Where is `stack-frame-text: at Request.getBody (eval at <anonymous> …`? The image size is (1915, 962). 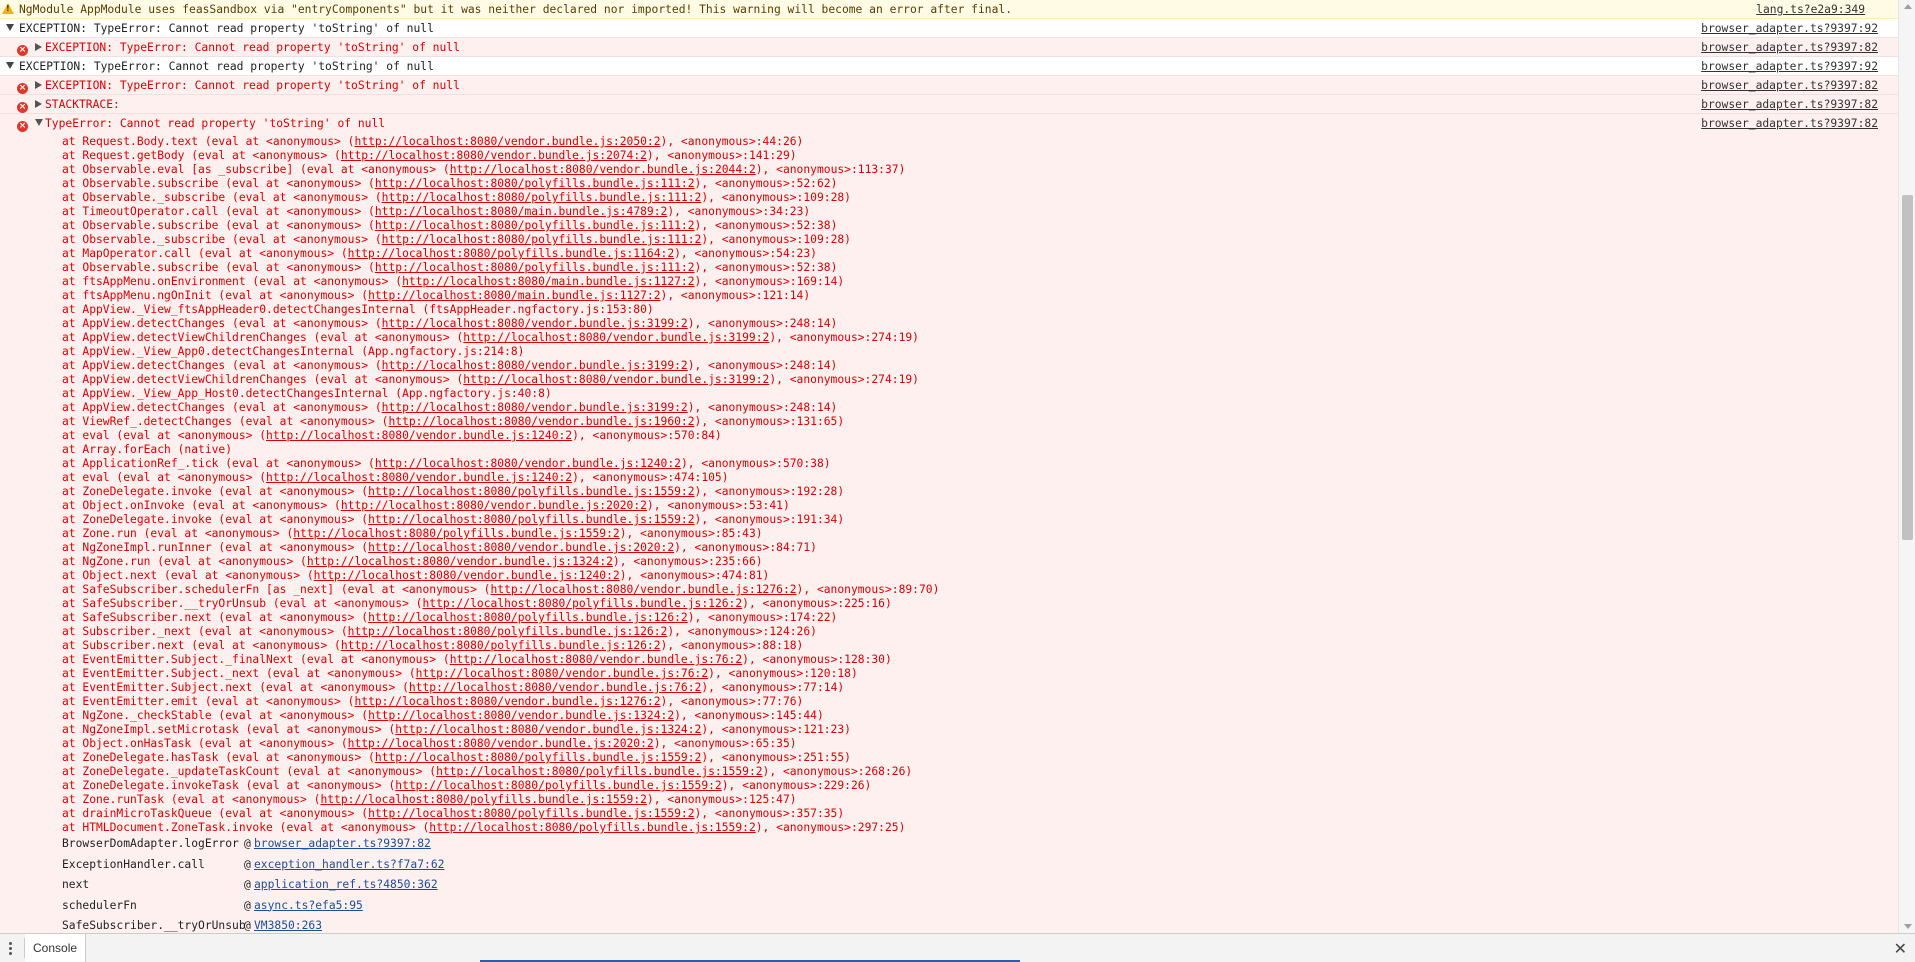 stack-frame-text: at Request.getBody (eval at <anonymous> … is located at coordinates (201, 155).